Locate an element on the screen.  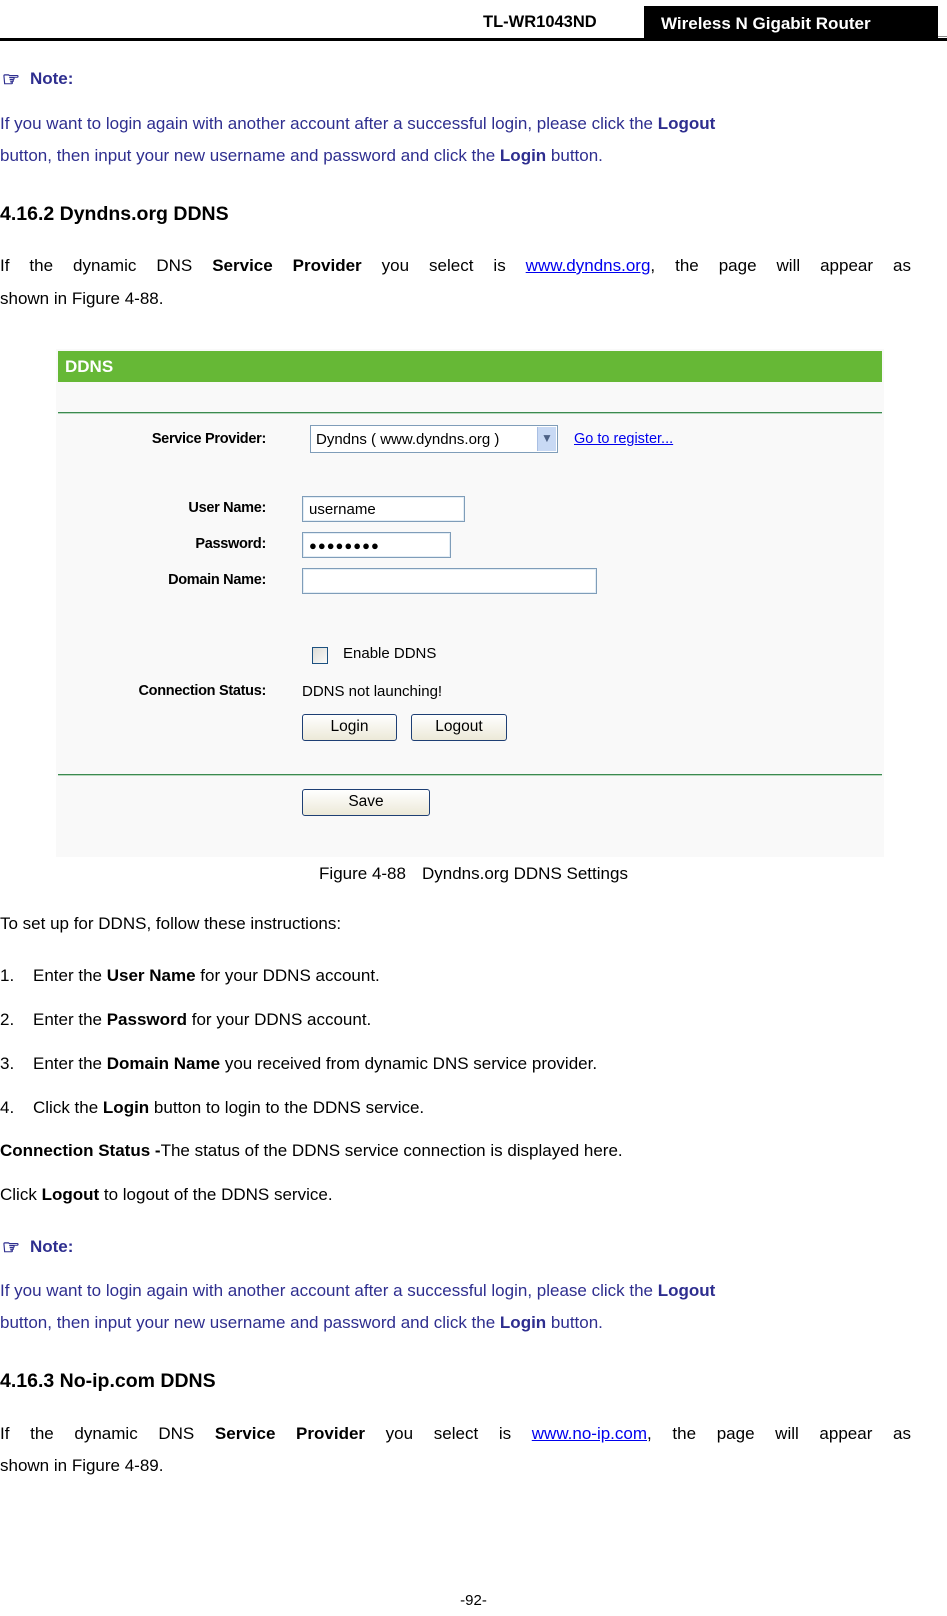
divider-top is located at coordinates (470, 413).